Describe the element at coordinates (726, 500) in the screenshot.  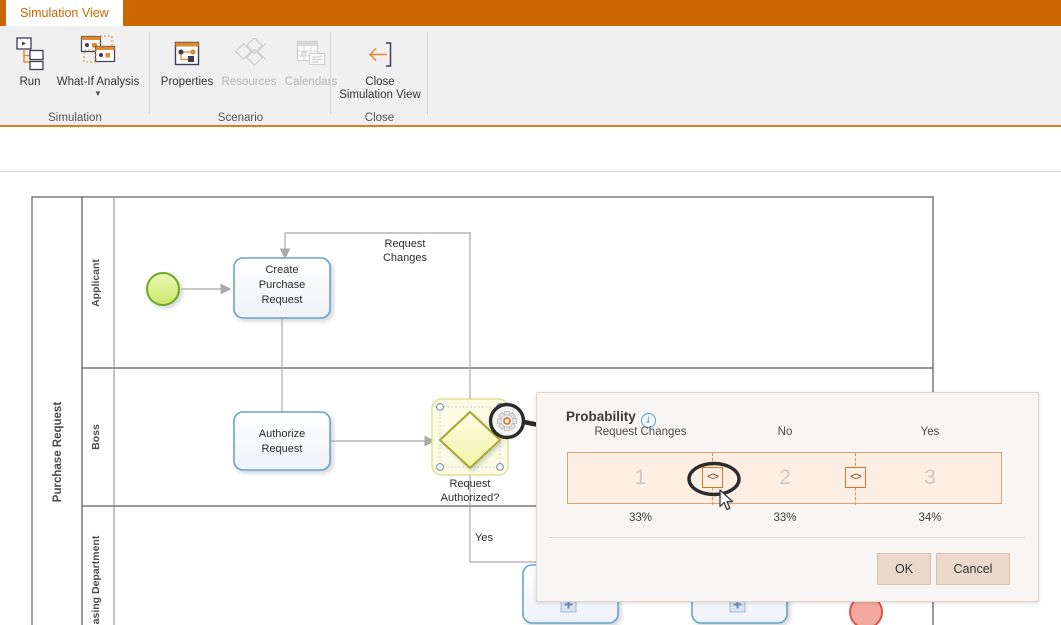
I see `mouse-cursor` at that location.